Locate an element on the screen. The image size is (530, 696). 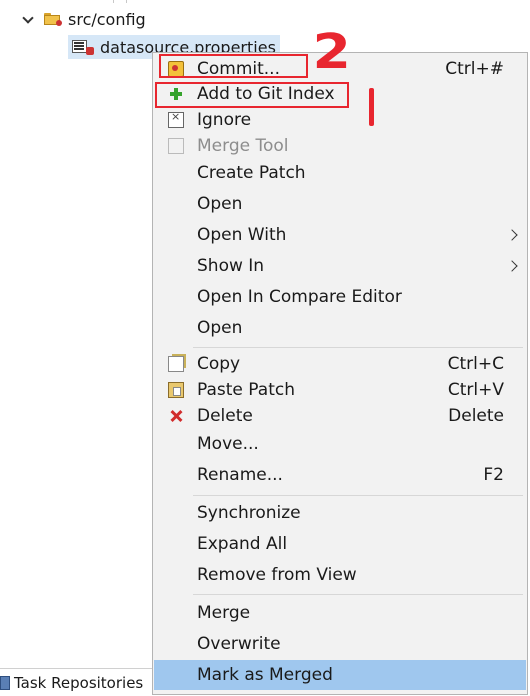
menu-item-mark-as-merged: Mark as Merged is located at coordinates (340, 675).